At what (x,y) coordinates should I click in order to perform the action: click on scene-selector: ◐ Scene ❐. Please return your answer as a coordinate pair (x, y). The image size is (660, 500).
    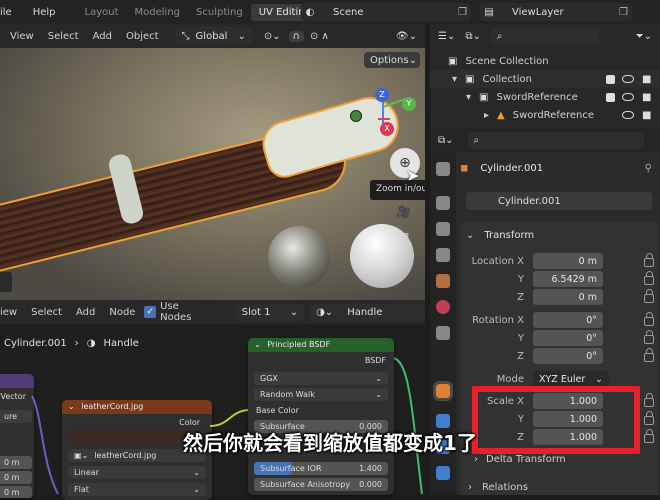
    Looking at the image, I should click on (386, 12).